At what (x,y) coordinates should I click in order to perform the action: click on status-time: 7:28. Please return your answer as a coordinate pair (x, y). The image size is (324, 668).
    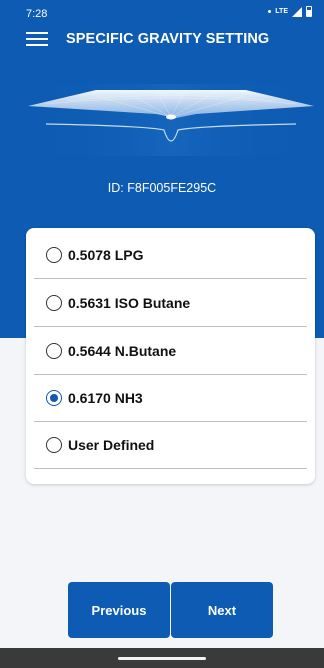
    Looking at the image, I should click on (37, 14).